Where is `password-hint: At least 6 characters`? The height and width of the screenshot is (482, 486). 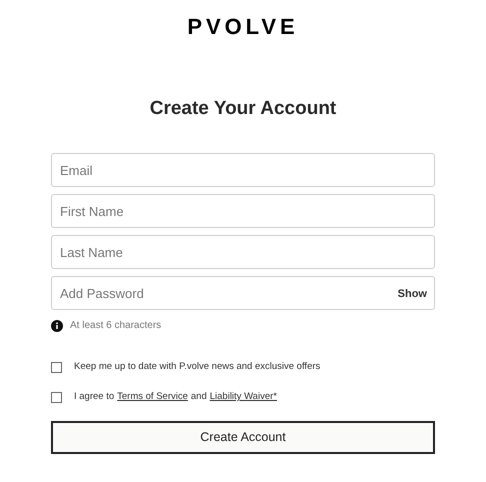 password-hint: At least 6 characters is located at coordinates (116, 326).